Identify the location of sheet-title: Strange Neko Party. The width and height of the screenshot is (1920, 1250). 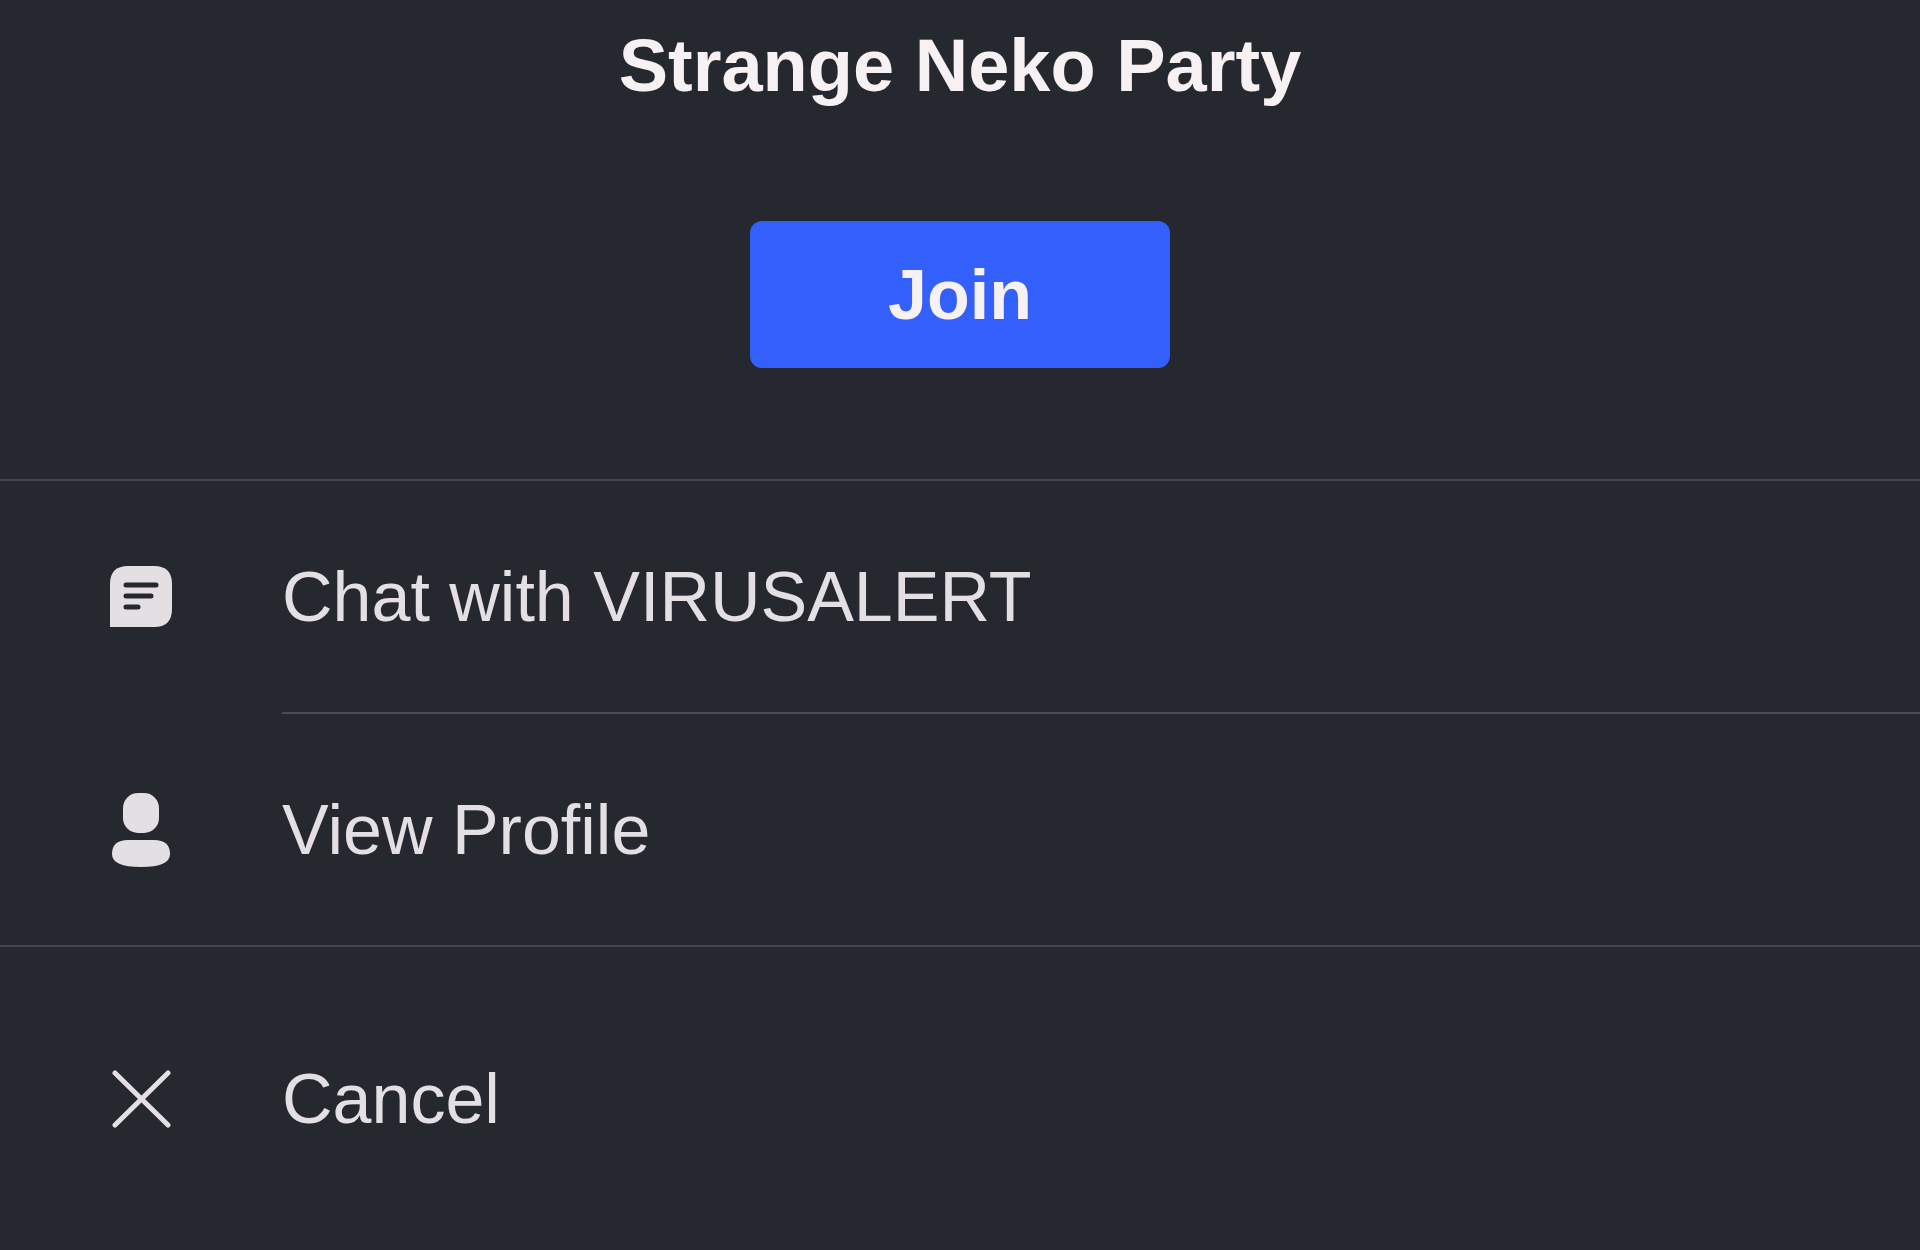
(960, 66).